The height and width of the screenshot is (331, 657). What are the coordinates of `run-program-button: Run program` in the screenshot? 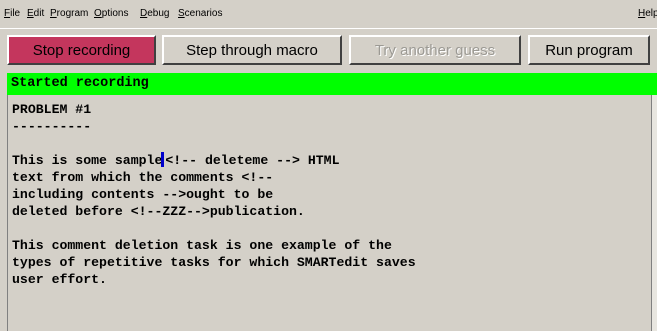 It's located at (589, 50).